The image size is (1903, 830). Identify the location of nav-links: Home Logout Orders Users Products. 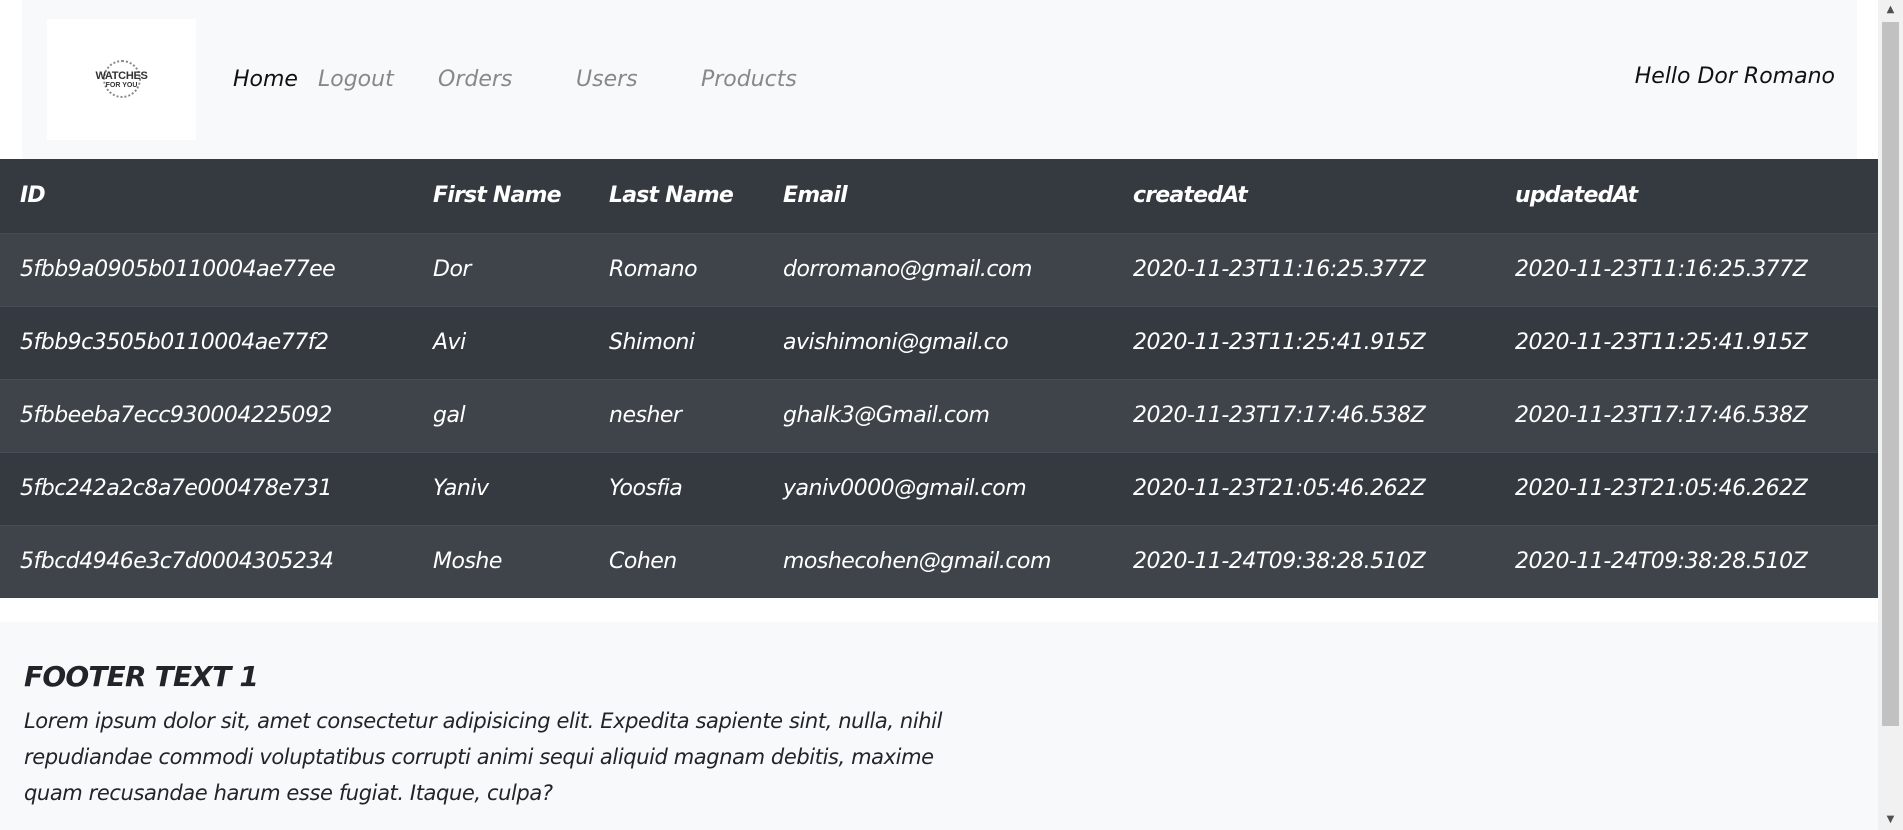
(527, 79).